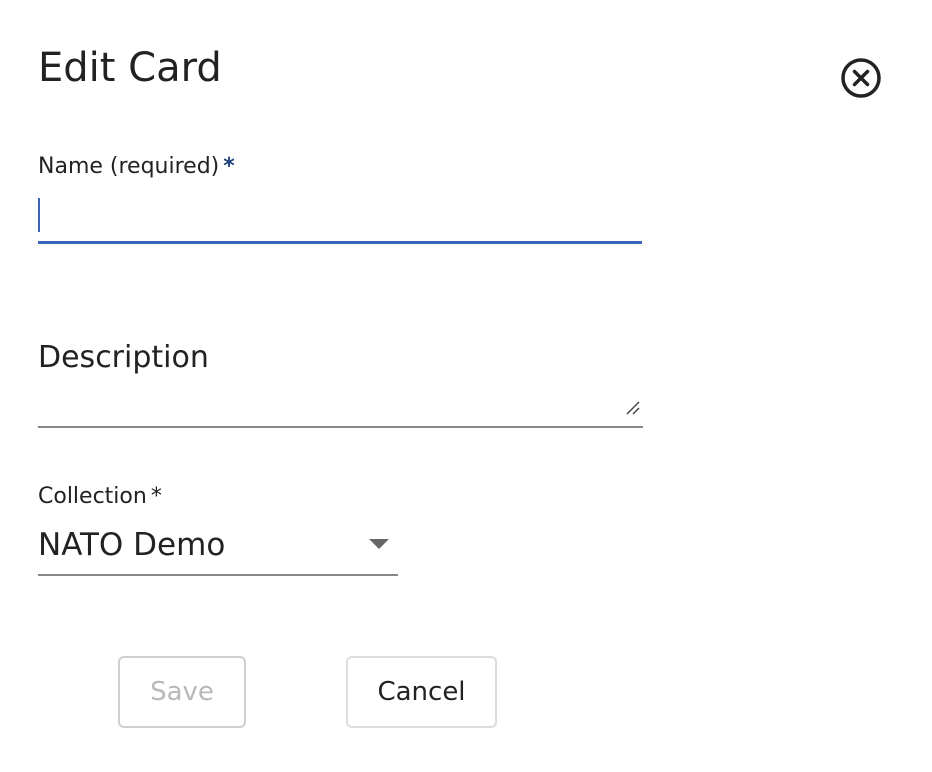 The image size is (932, 772). Describe the element at coordinates (379, 544) in the screenshot. I see `caret-down-icon` at that location.